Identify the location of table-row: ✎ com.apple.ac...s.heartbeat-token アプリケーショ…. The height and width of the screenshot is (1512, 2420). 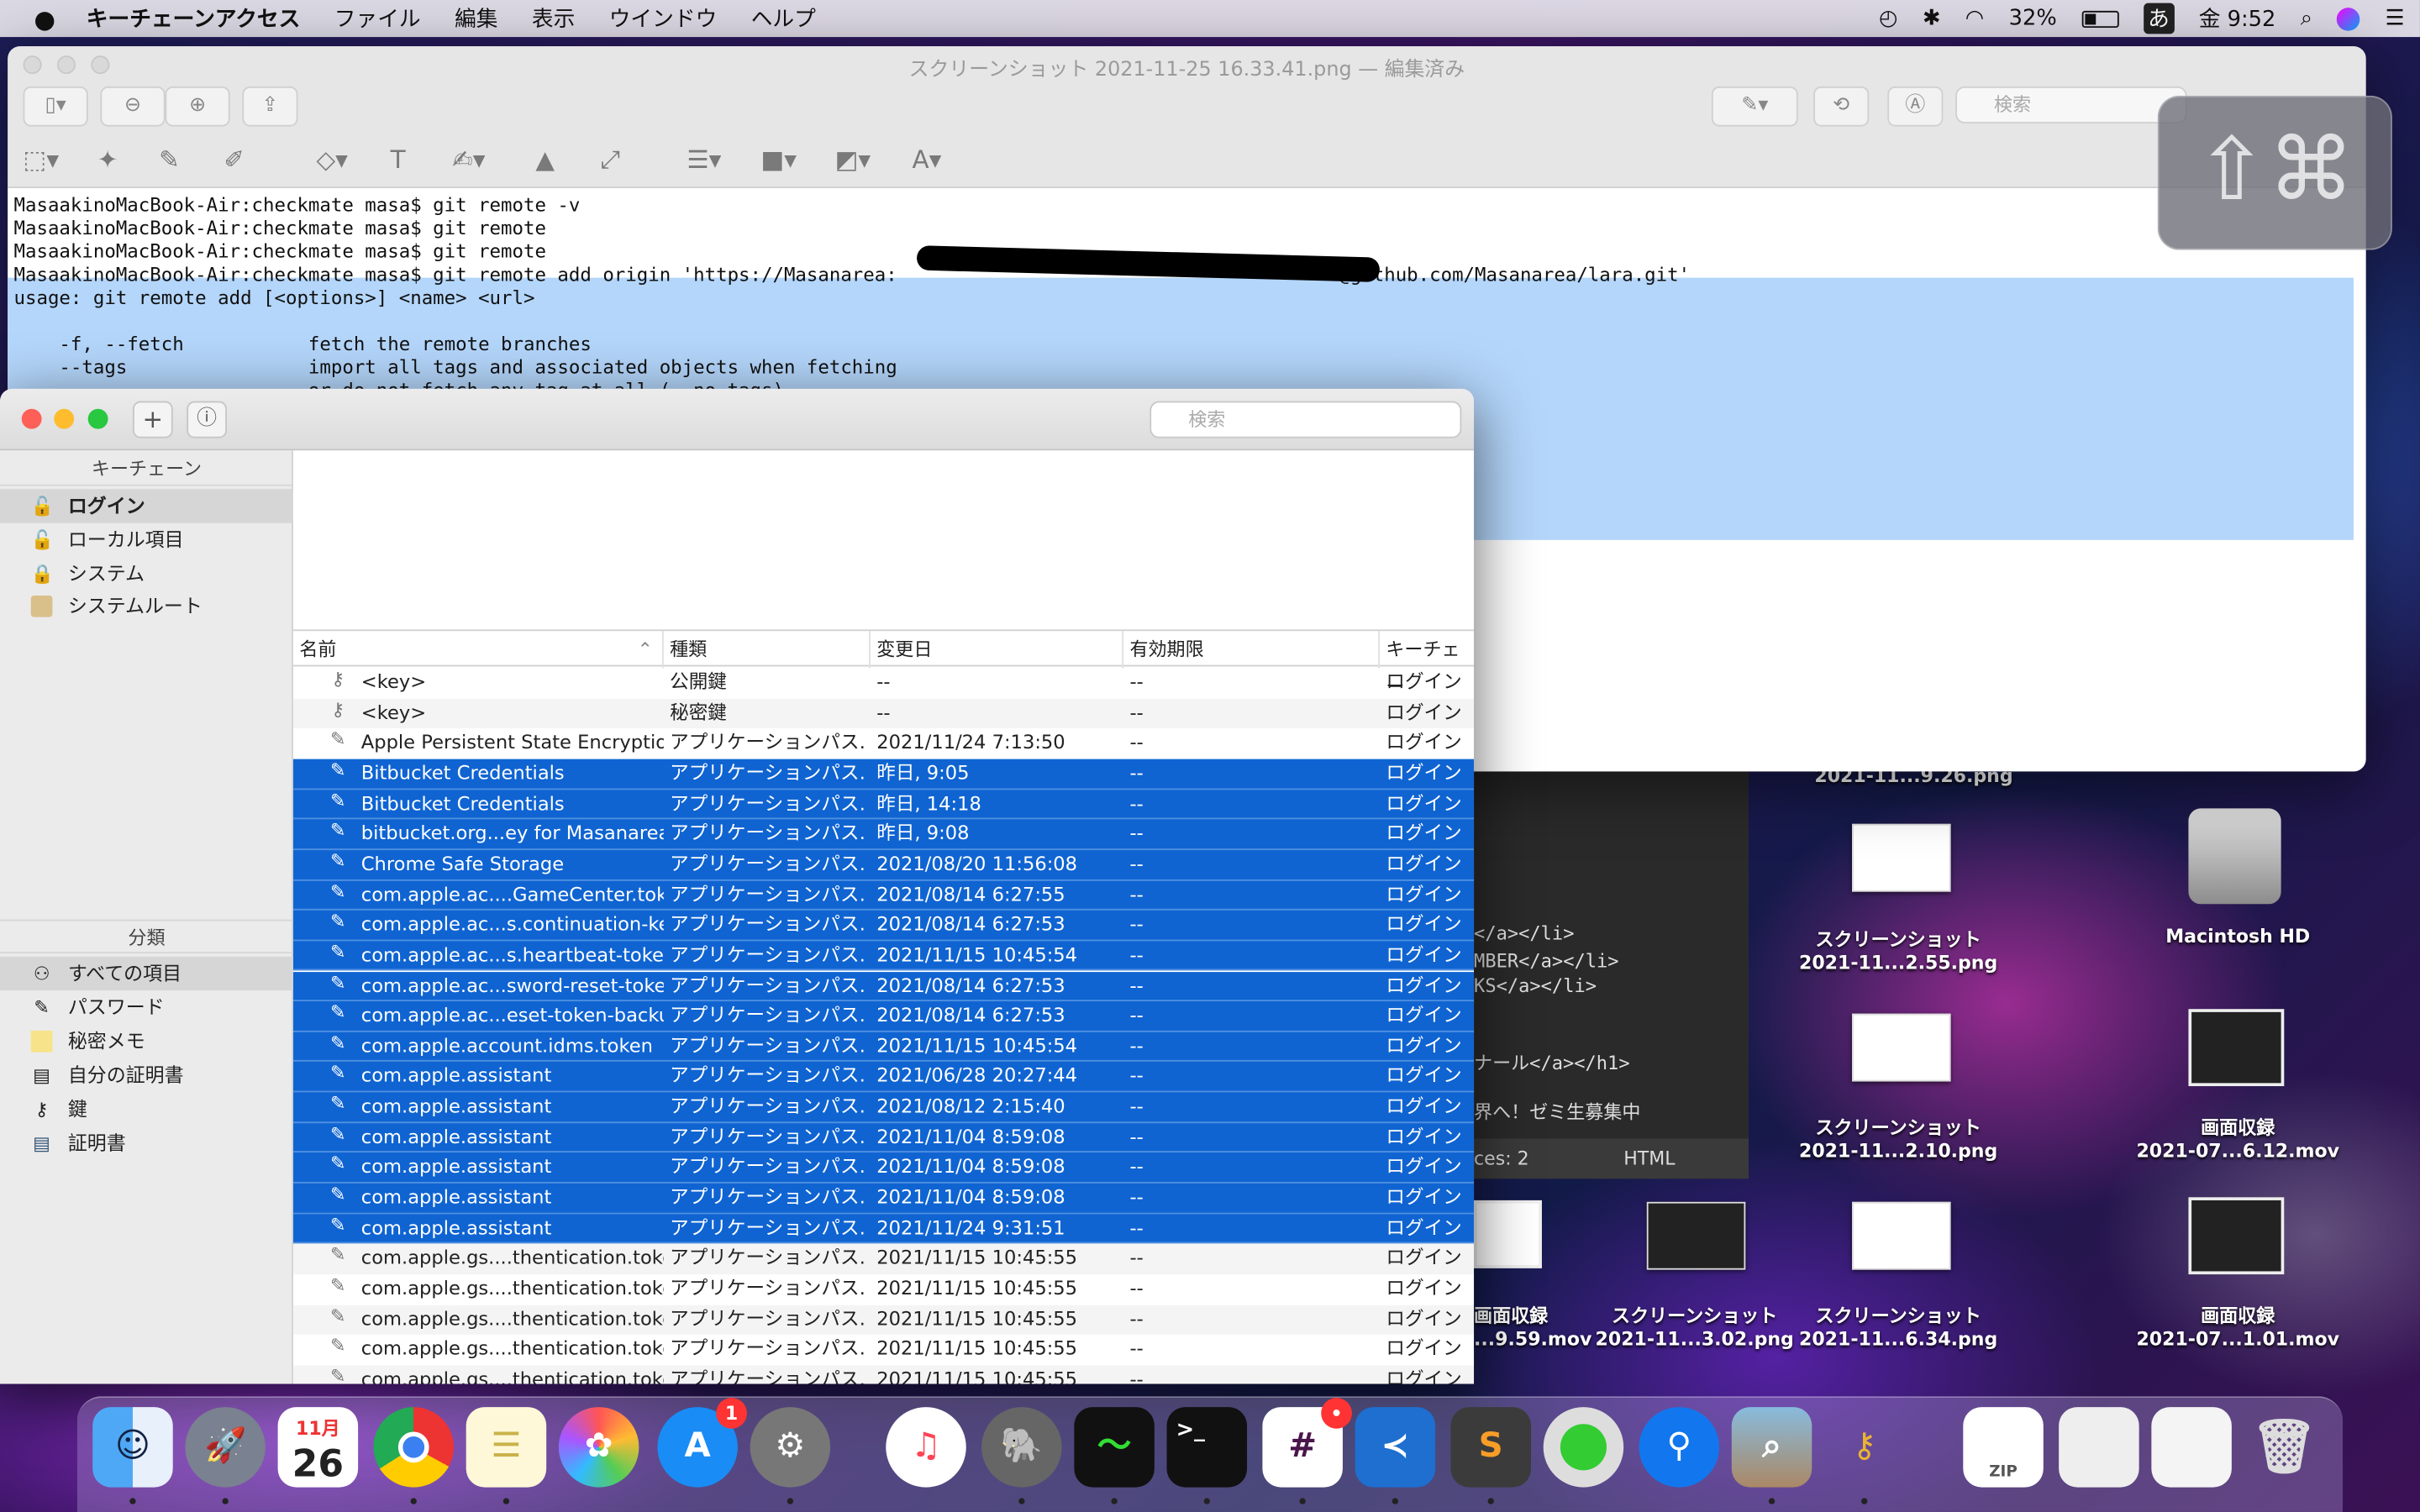
(883, 956).